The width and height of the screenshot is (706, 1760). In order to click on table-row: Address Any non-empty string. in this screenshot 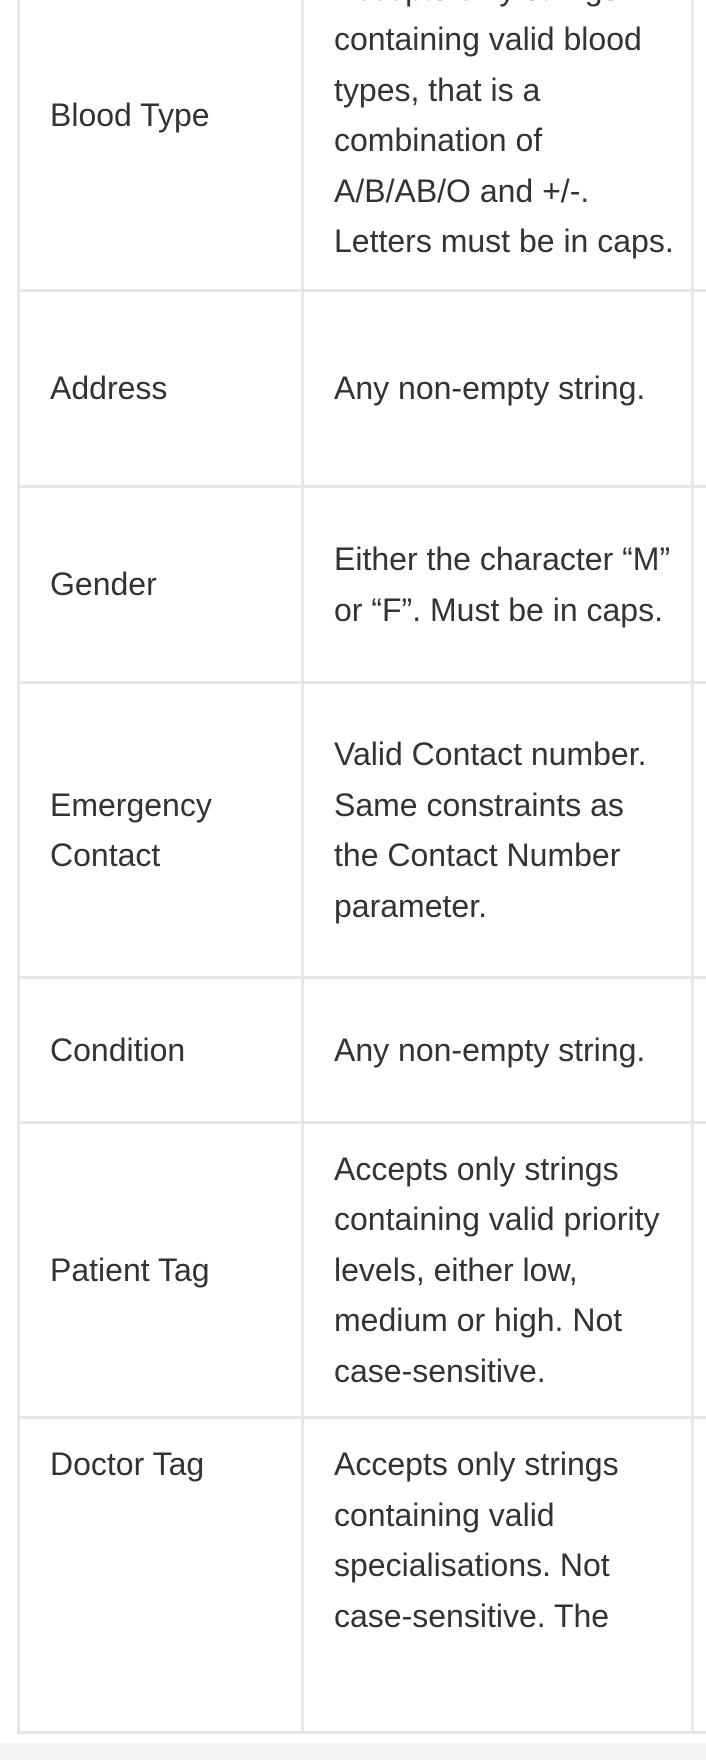, I will do `click(361, 388)`.